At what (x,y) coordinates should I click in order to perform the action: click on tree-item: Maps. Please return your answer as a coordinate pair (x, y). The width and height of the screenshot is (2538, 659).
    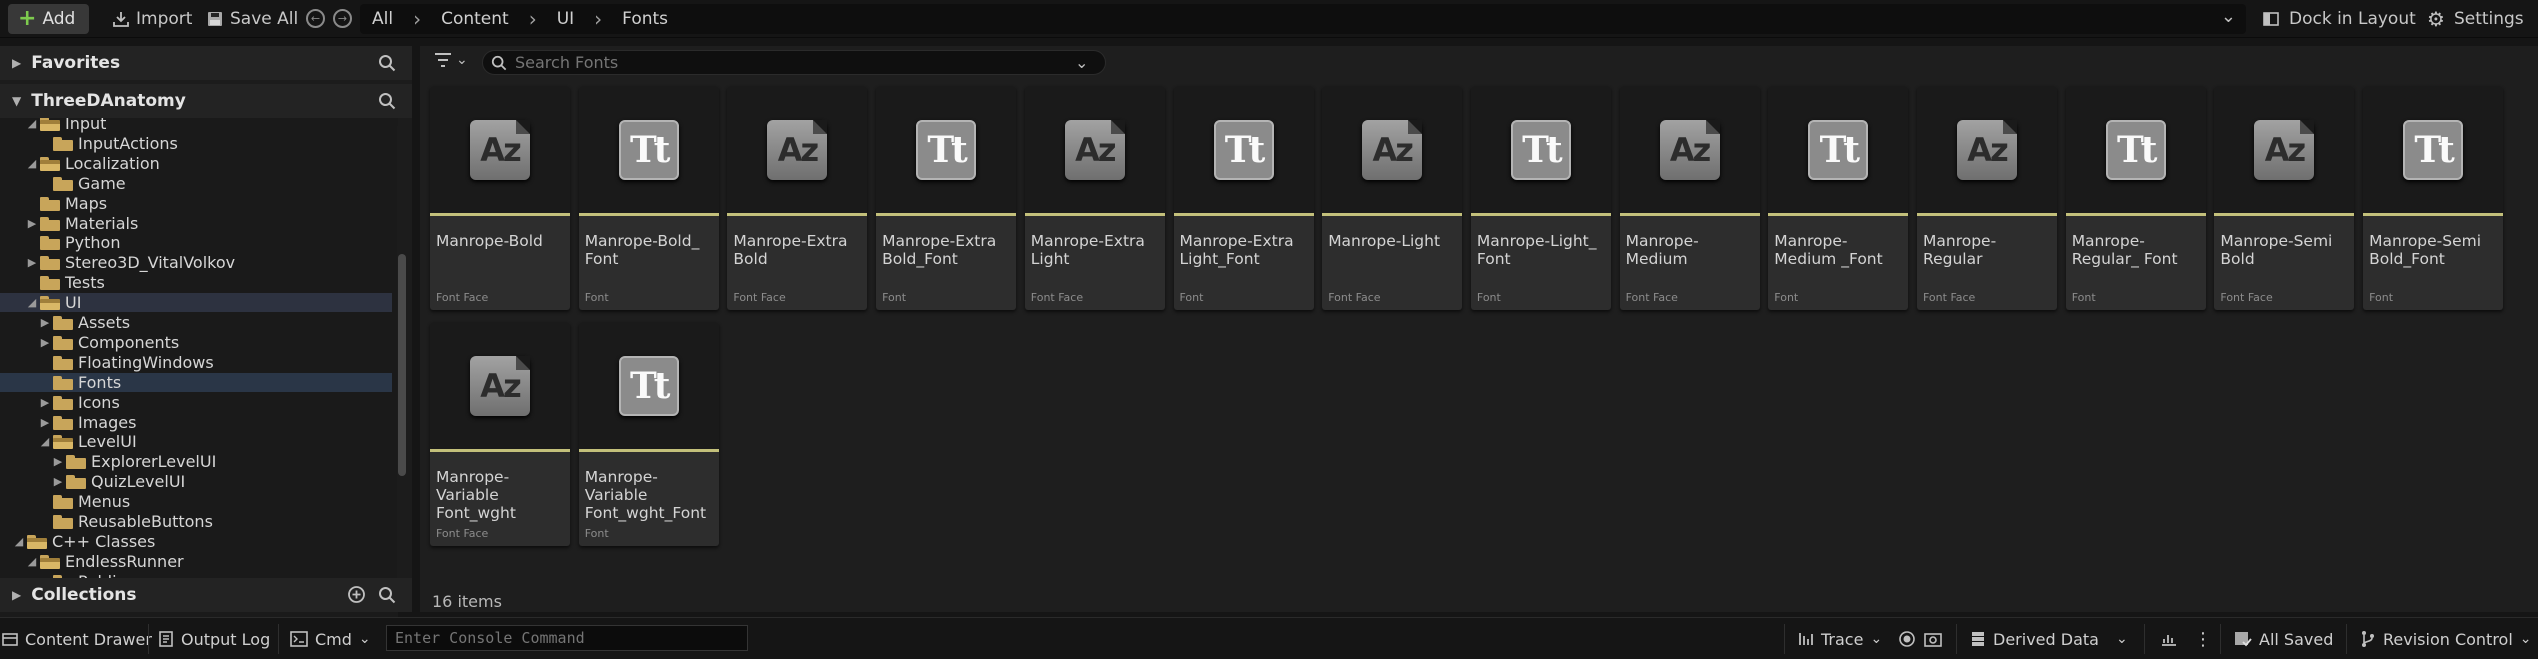
    Looking at the image, I should click on (196, 203).